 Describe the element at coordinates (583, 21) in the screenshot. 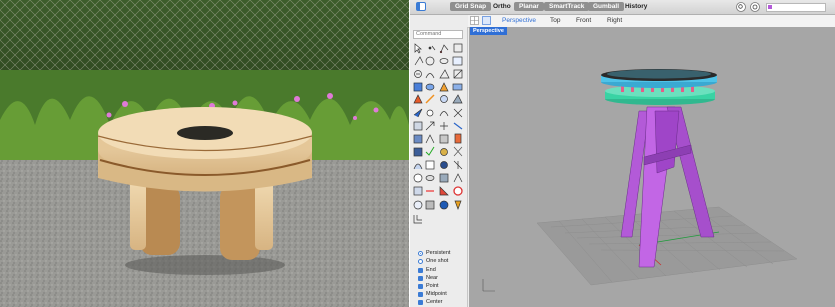

I see `tab-front: Front` at that location.